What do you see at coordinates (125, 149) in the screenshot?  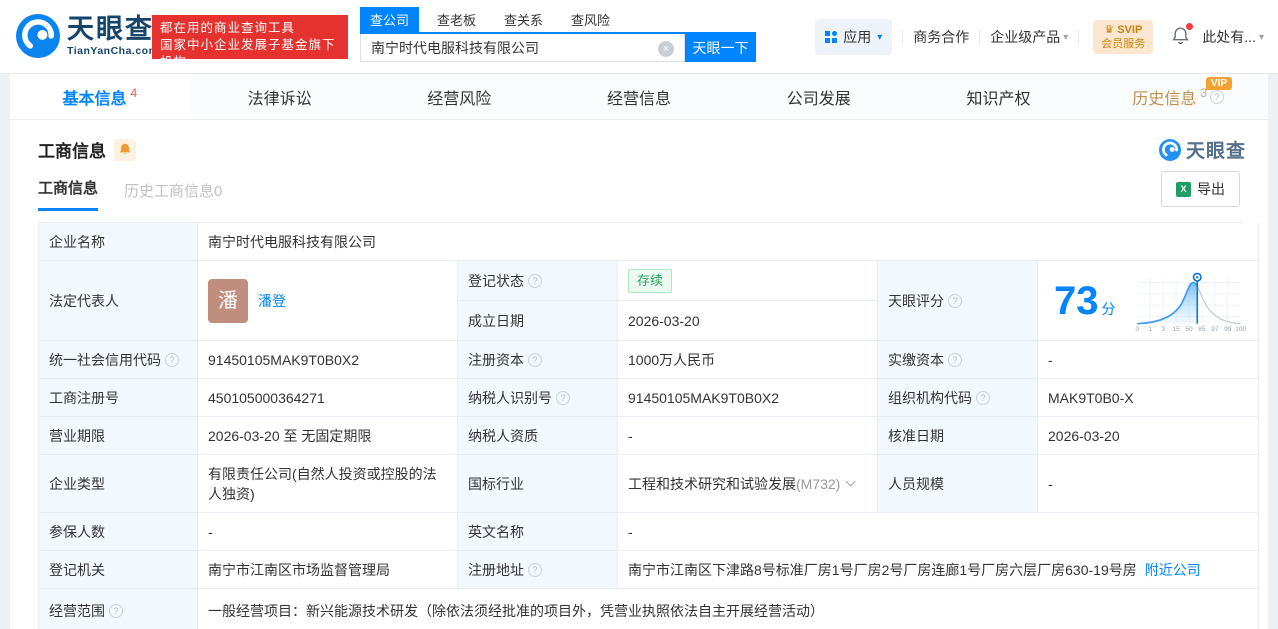 I see `monitor-bell-icon` at bounding box center [125, 149].